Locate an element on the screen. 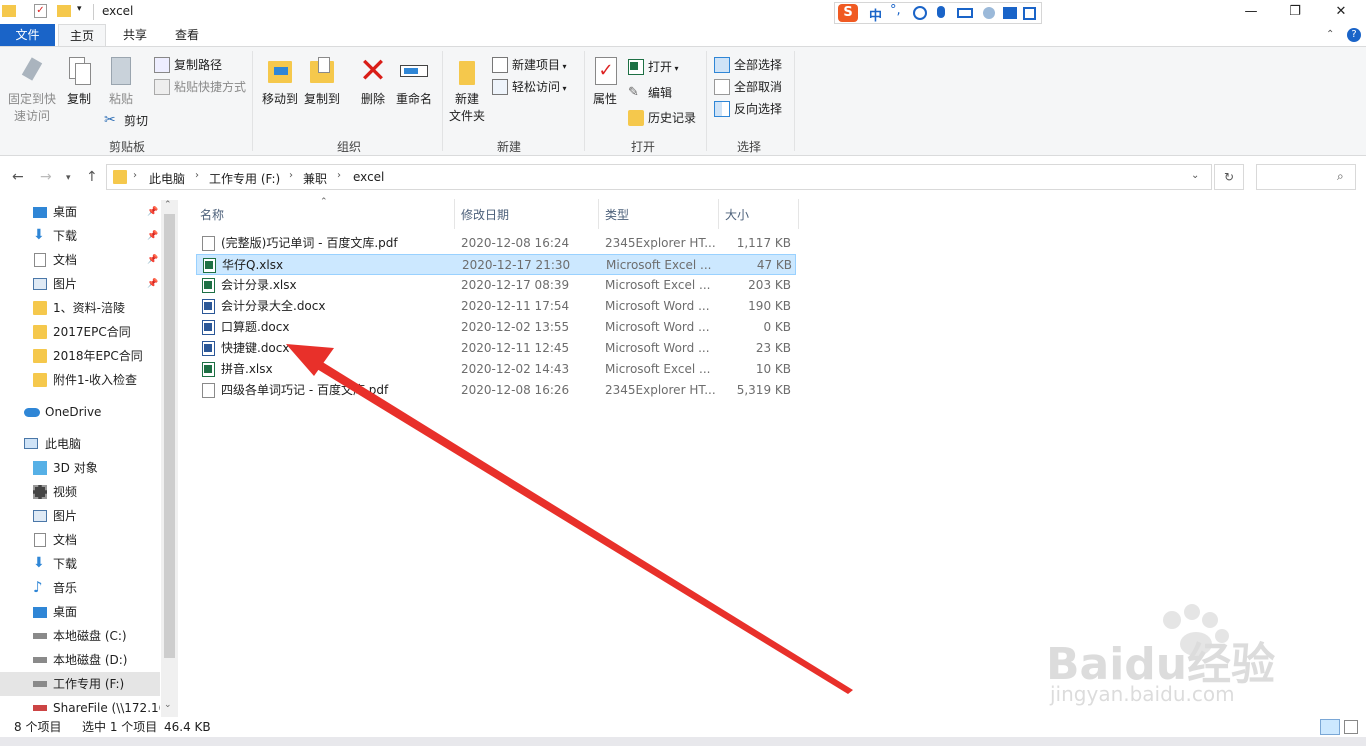  selection-size: 46.4 KB is located at coordinates (187, 727).